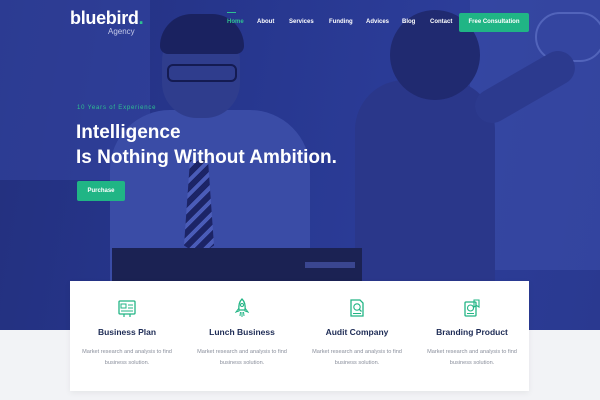  What do you see at coordinates (265, 22) in the screenshot?
I see `nav-about: About` at bounding box center [265, 22].